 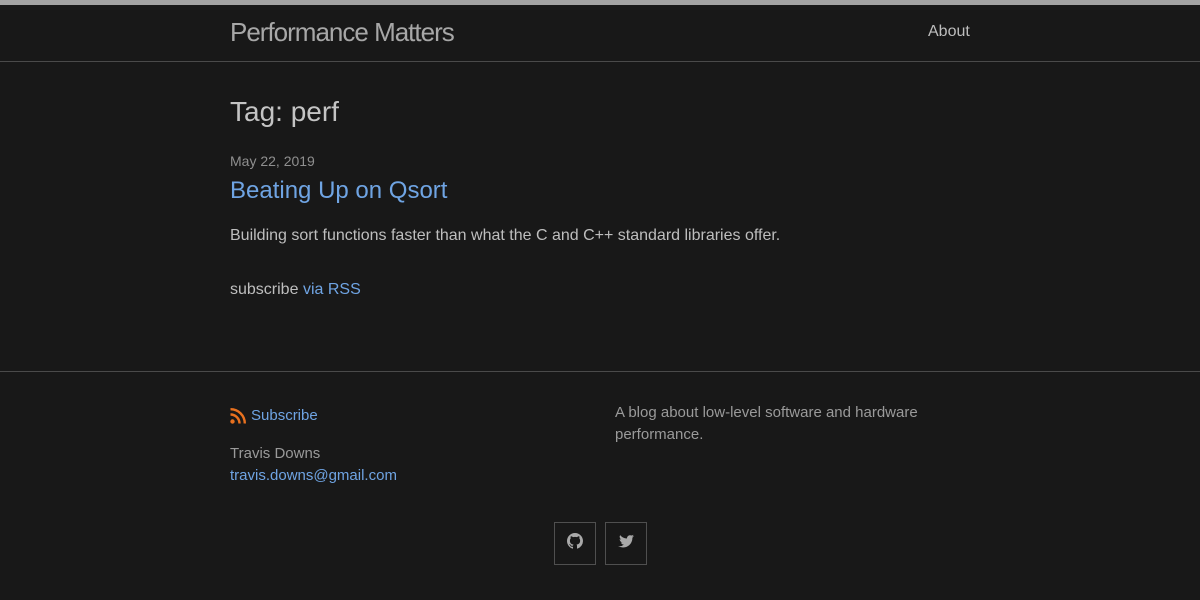 What do you see at coordinates (332, 289) in the screenshot?
I see `rss-link: via RSS` at bounding box center [332, 289].